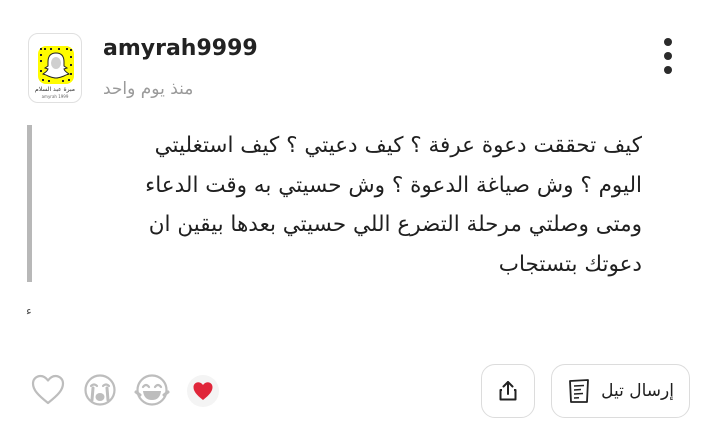  I want to click on crying-reaction-button, so click(100, 390).